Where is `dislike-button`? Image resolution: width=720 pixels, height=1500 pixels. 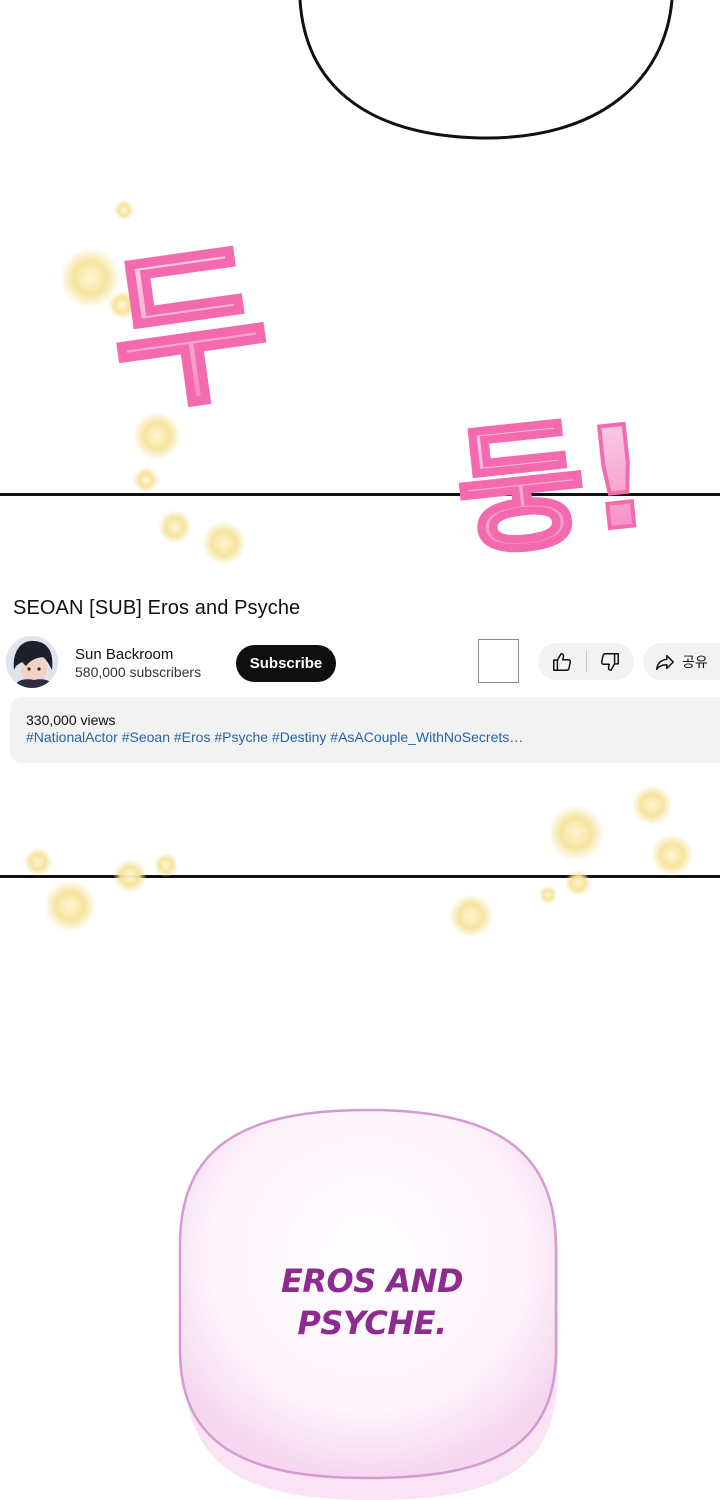 dislike-button is located at coordinates (610, 661).